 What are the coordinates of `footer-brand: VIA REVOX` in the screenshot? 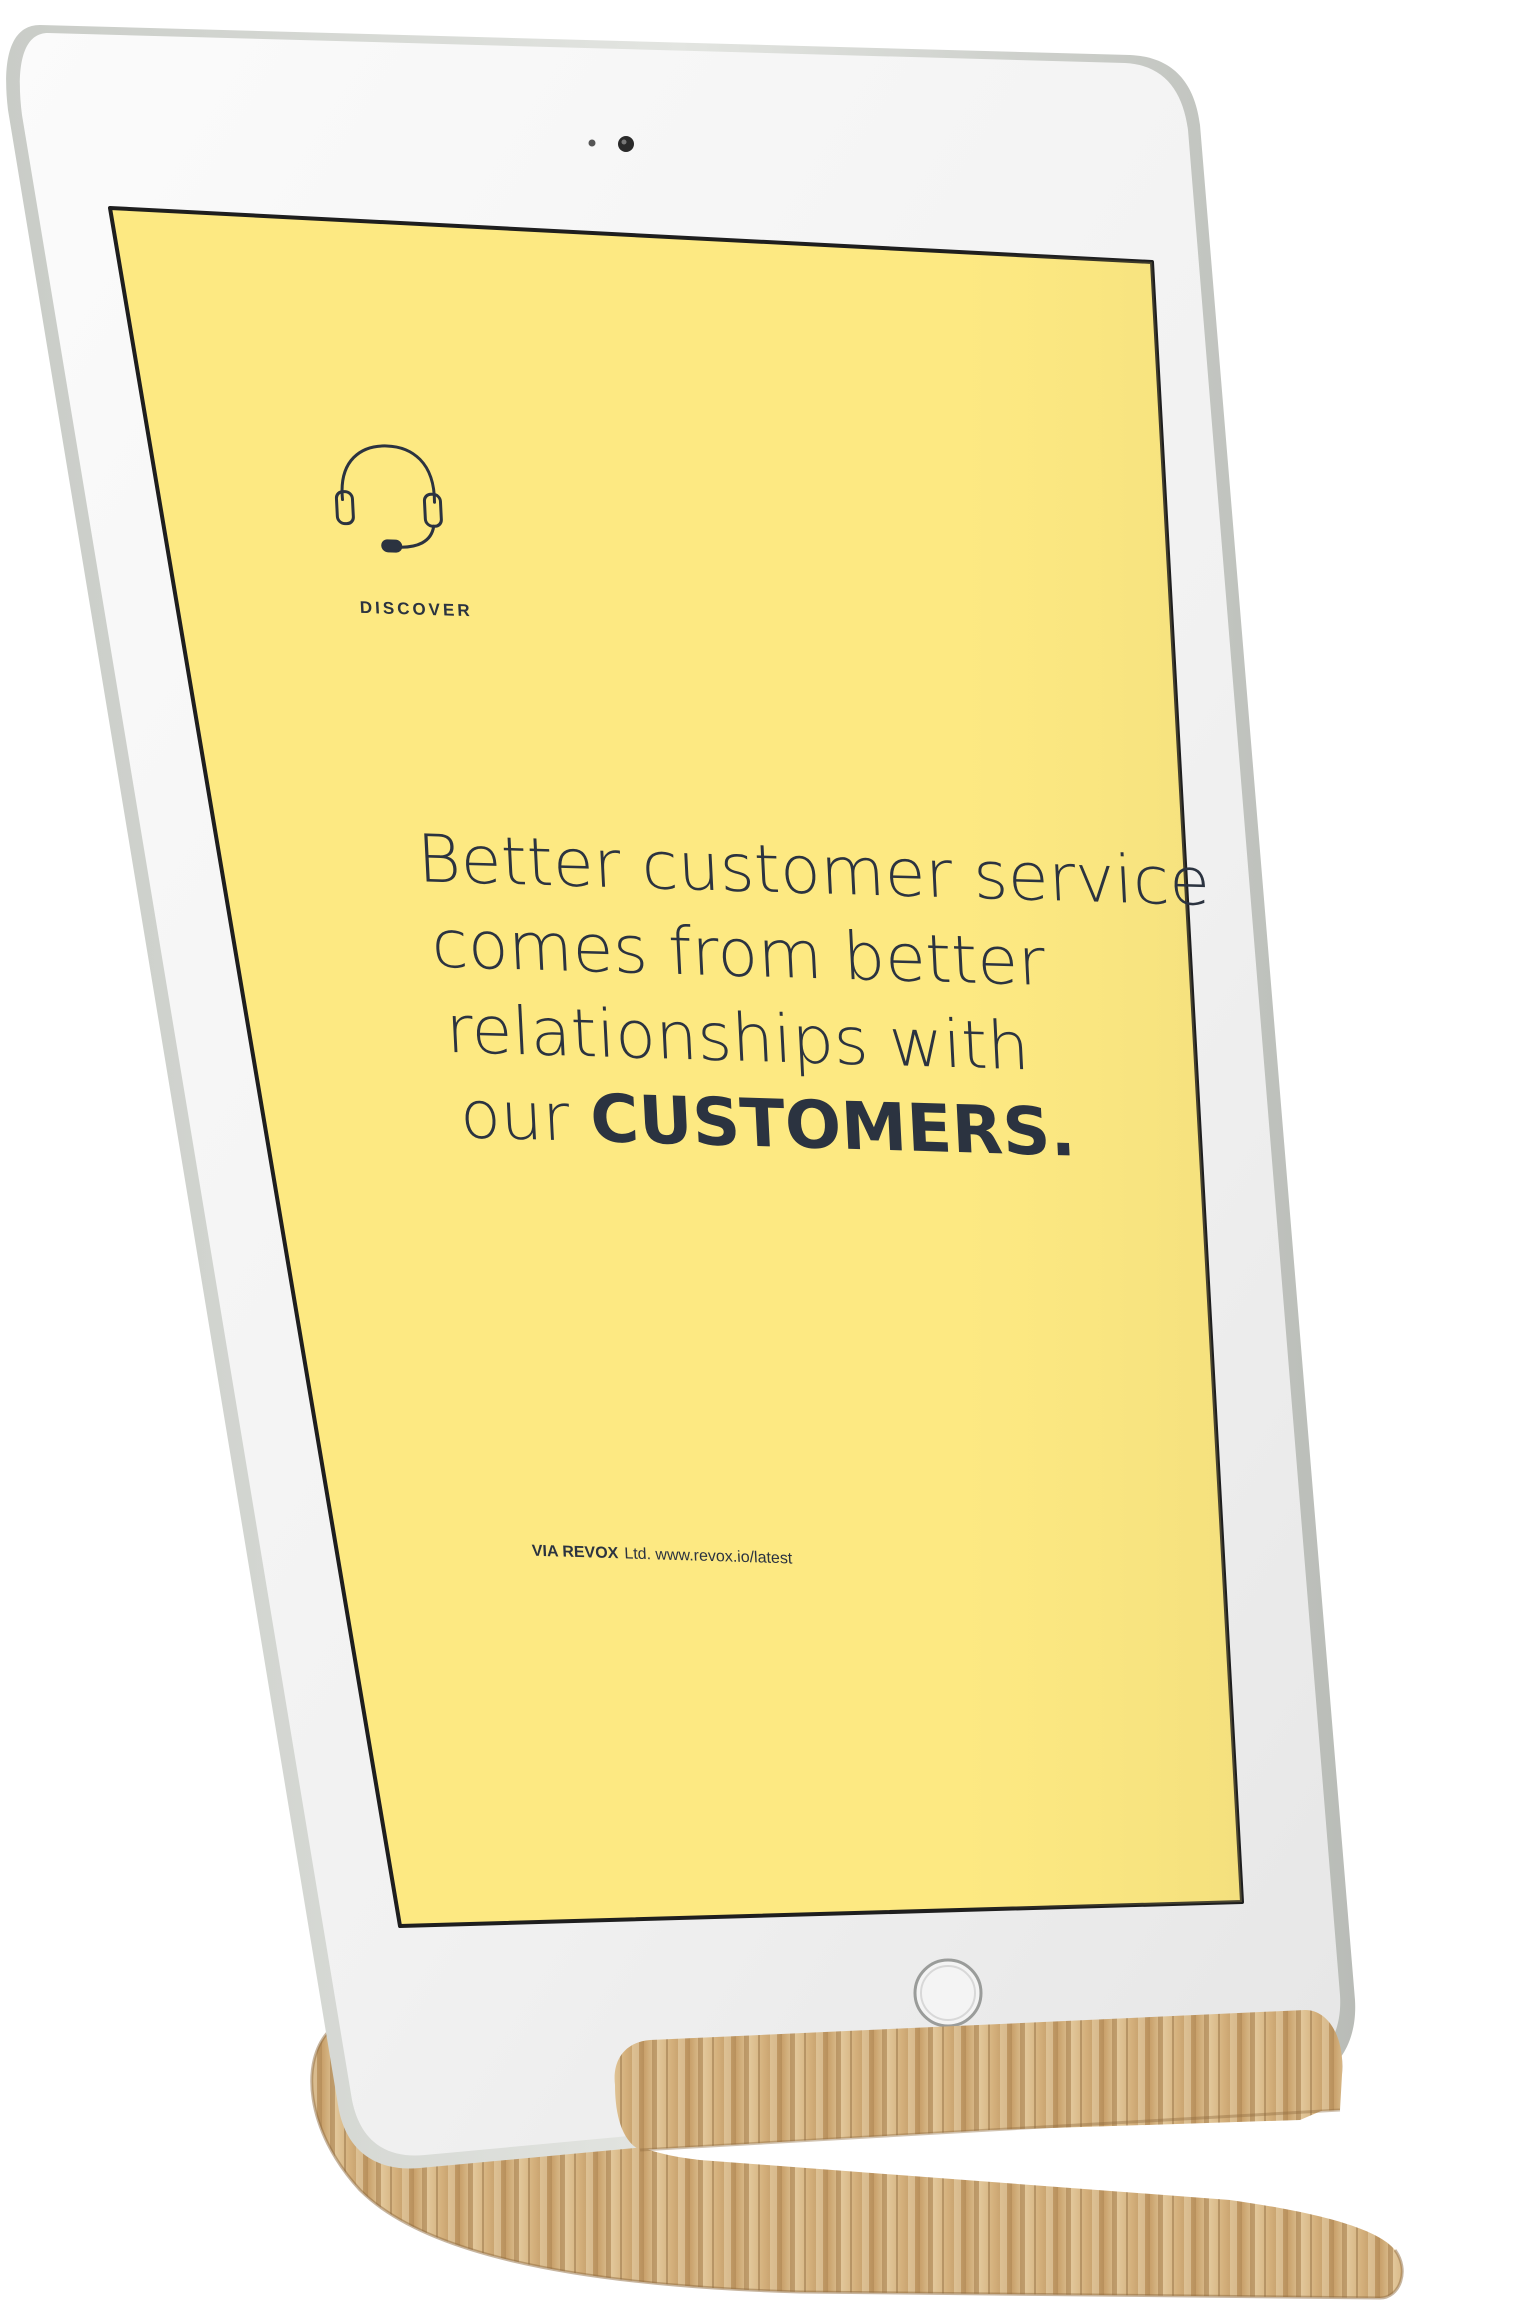 It's located at (575, 1553).